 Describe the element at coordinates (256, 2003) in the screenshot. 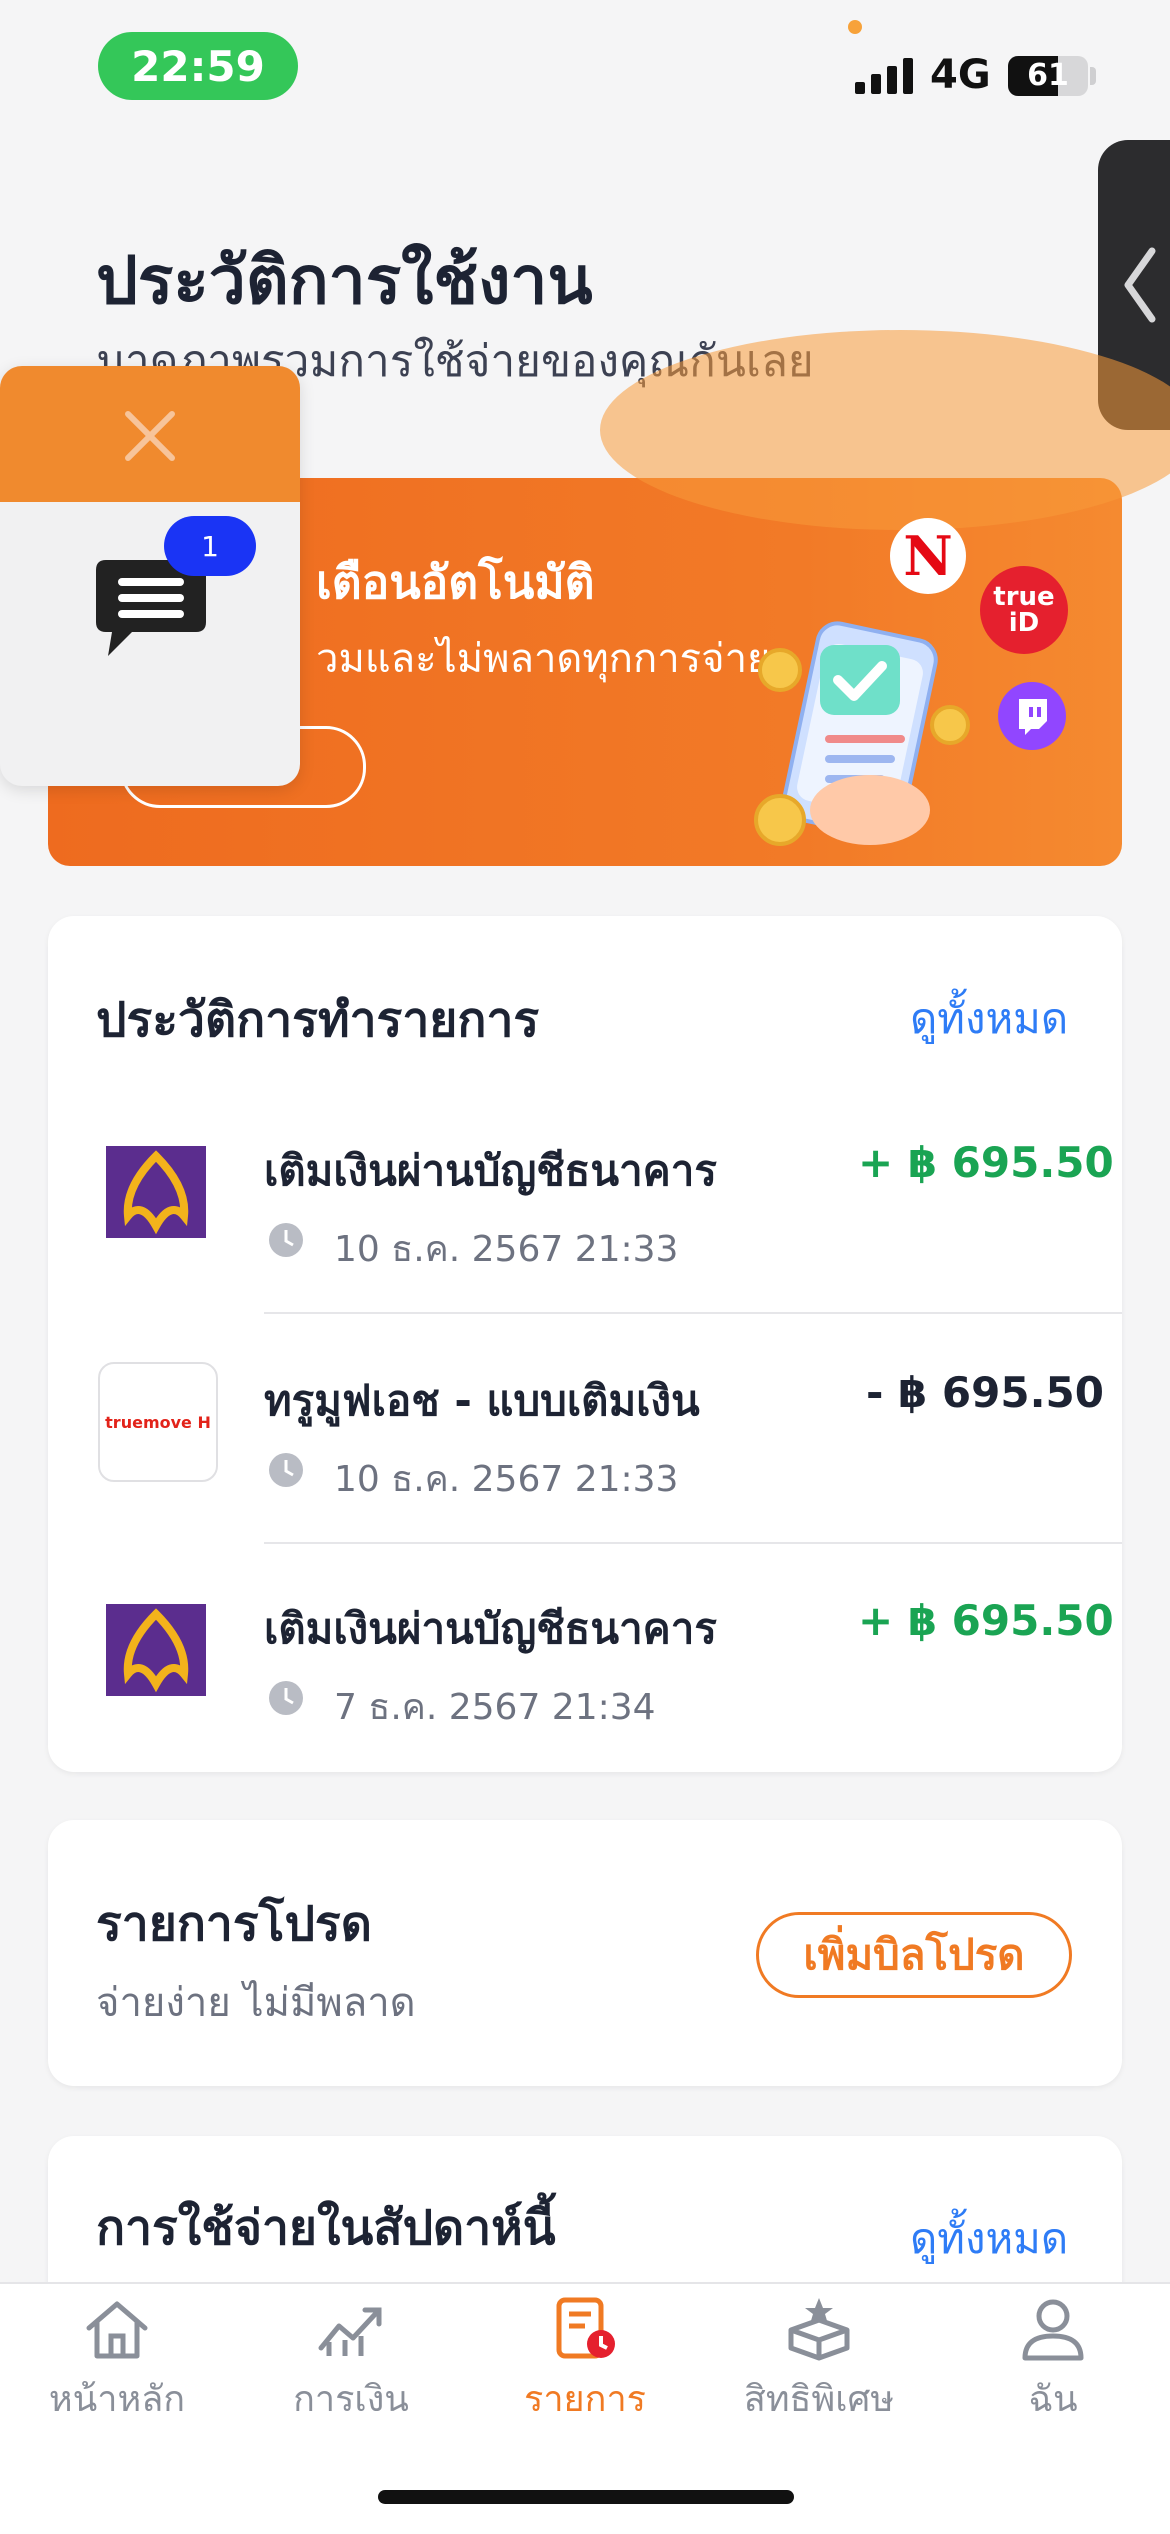

I see `favorites-subtitle: จ่ายง่าย ไม่มีพลาด` at that location.